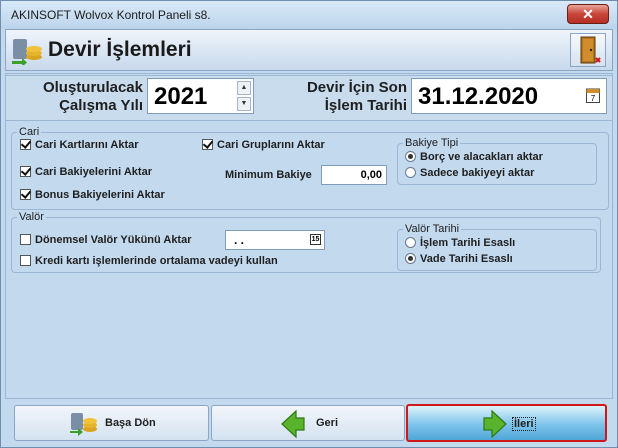 The image size is (618, 448). What do you see at coordinates (101, 105) in the screenshot?
I see `year-label-line2: Çalışma Yılı` at bounding box center [101, 105].